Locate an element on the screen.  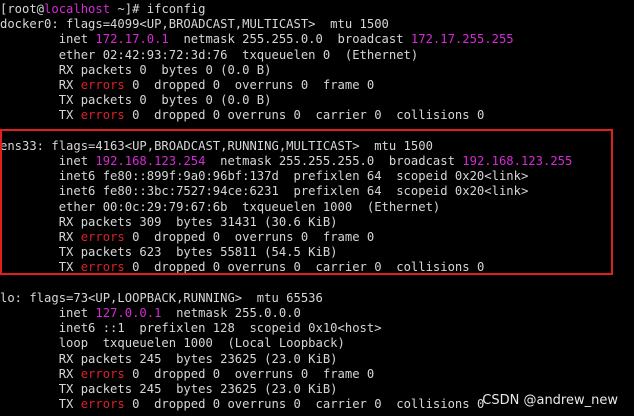
terminal-text: netmask 255.255.0.0 broadcast is located at coordinates (289, 39).